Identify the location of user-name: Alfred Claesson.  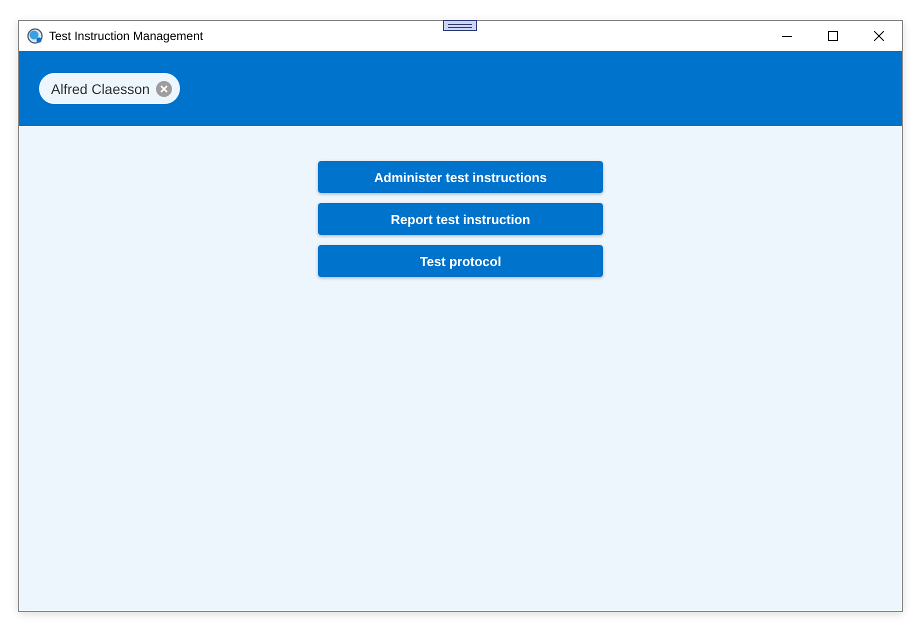
(100, 88).